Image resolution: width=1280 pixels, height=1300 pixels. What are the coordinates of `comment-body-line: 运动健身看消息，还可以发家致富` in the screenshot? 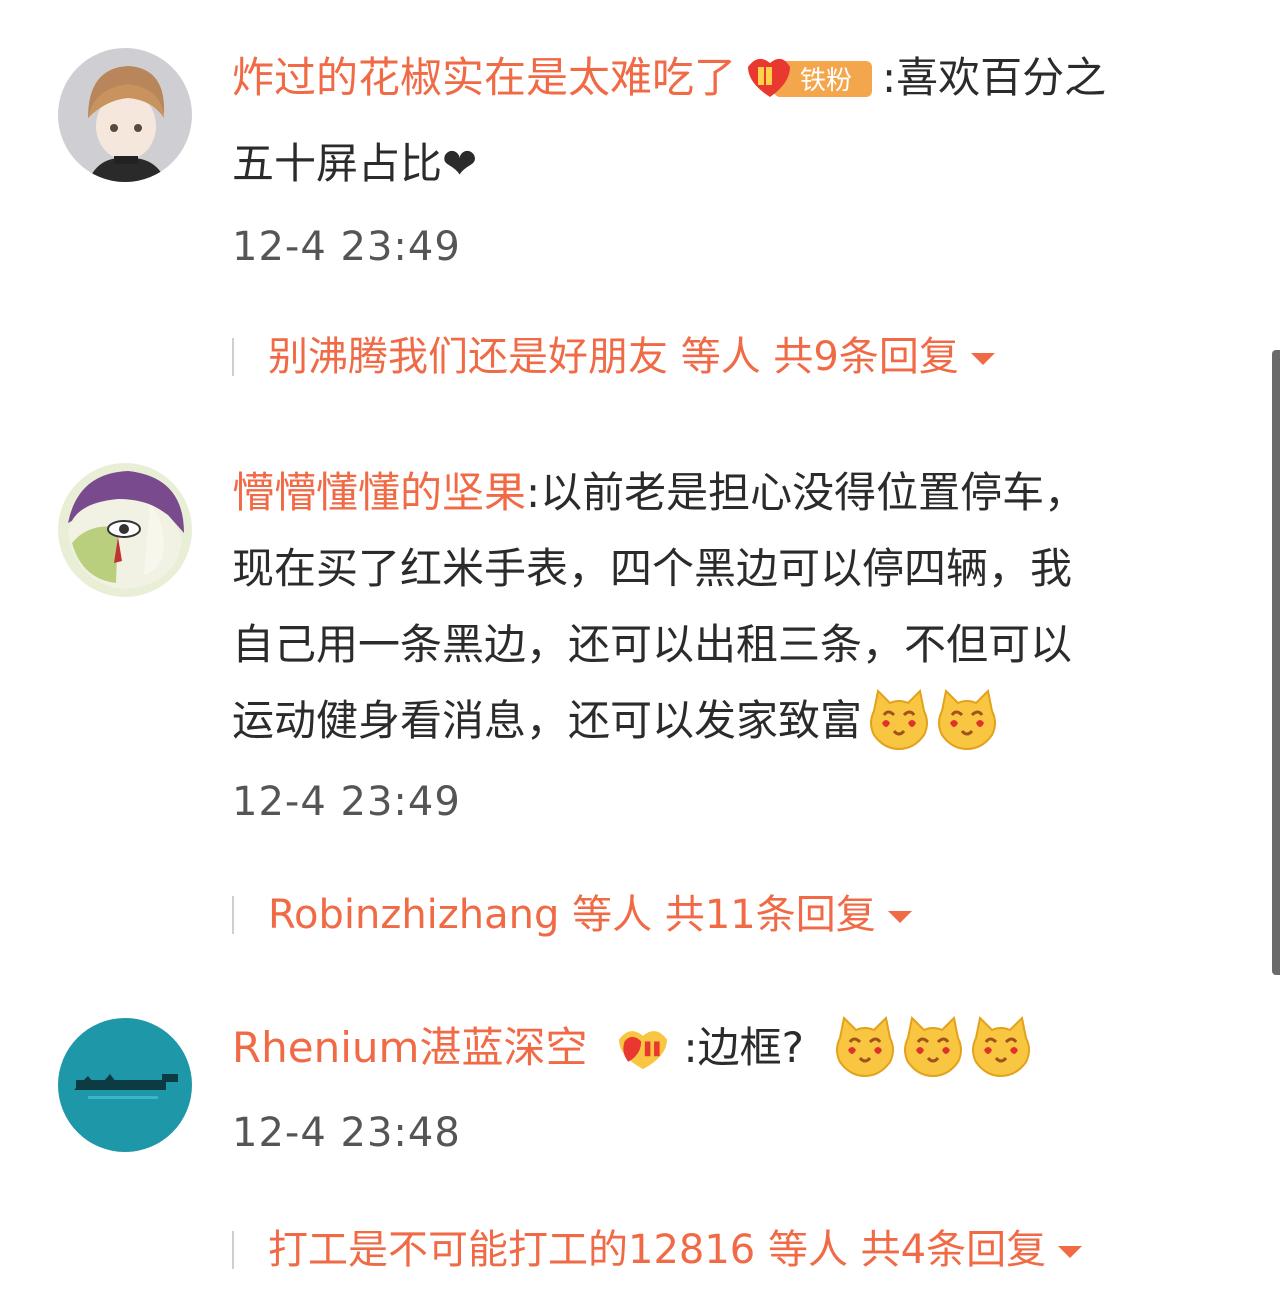 It's located at (727, 721).